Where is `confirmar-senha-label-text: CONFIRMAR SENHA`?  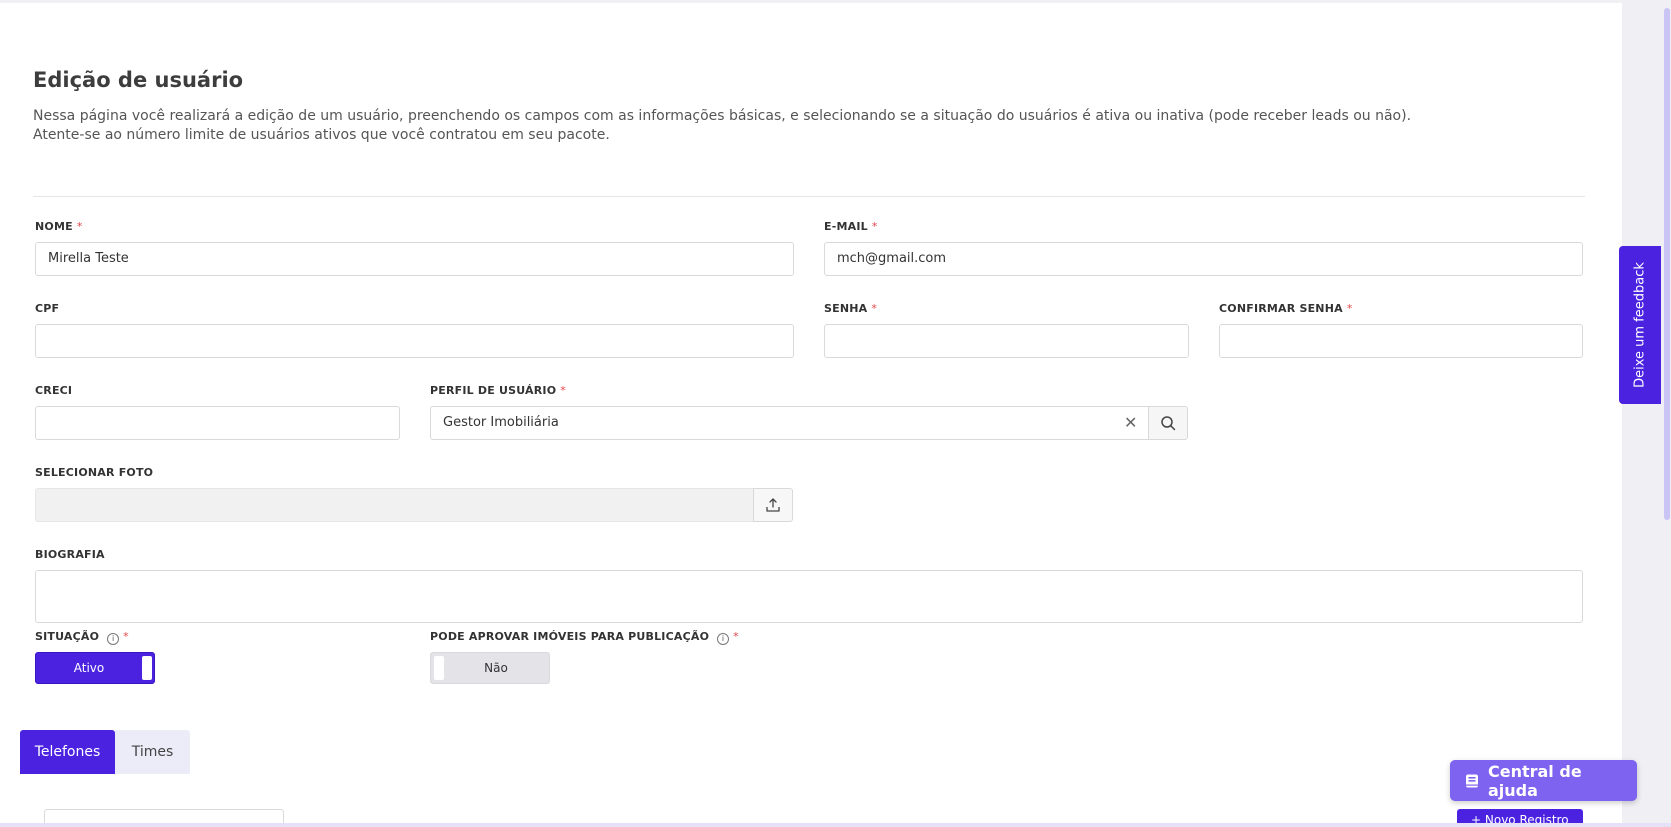
confirmar-senha-label-text: CONFIRMAR SENHA is located at coordinates (1281, 308).